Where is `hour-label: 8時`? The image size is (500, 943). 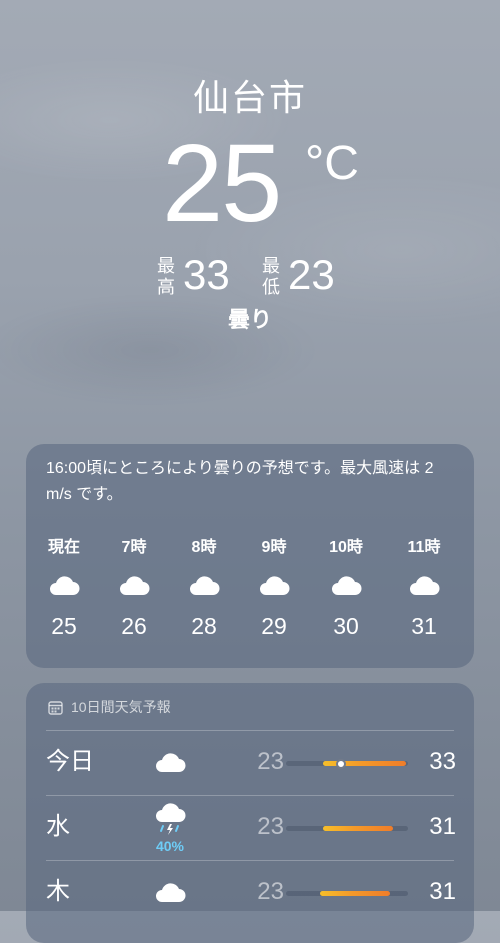 hour-label: 8時 is located at coordinates (204, 547).